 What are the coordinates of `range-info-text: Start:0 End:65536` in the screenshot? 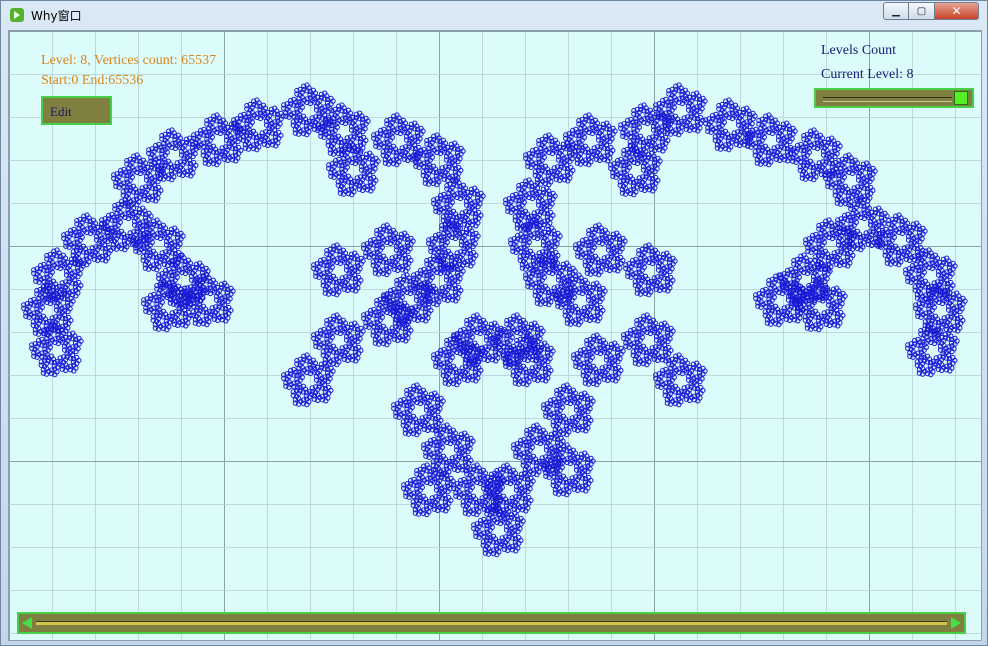 It's located at (92, 80).